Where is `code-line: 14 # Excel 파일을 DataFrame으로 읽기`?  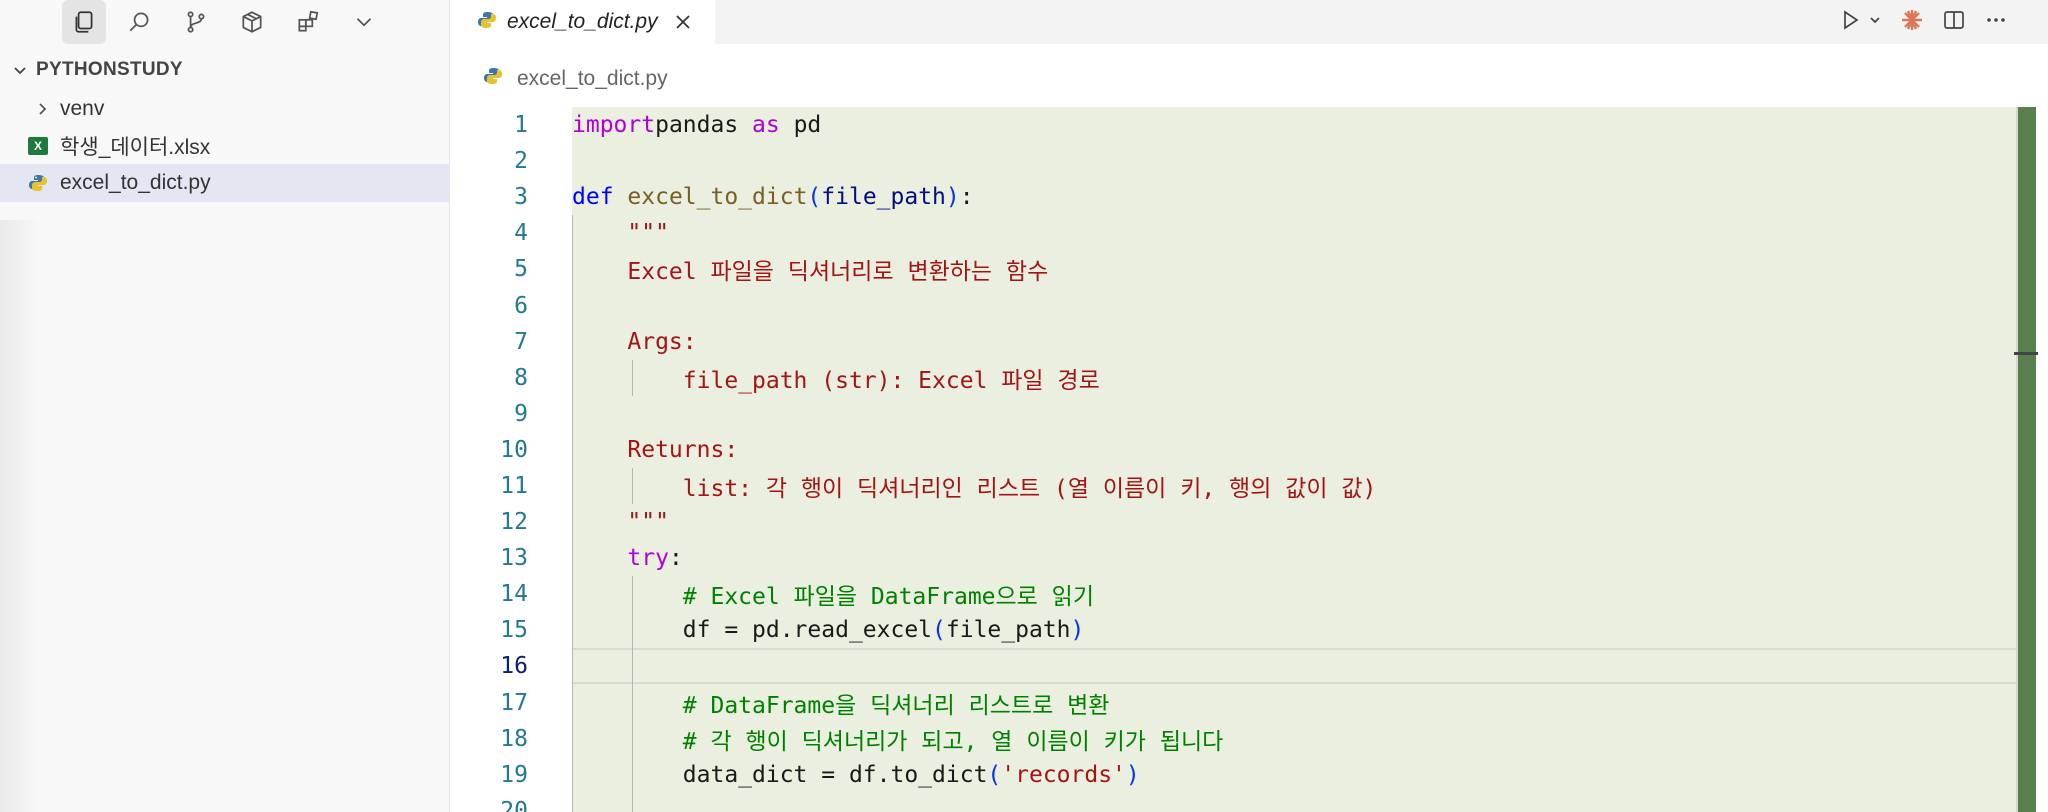
code-line: 14 # Excel 파일을 DataFrame으로 읽기 is located at coordinates (1233, 594).